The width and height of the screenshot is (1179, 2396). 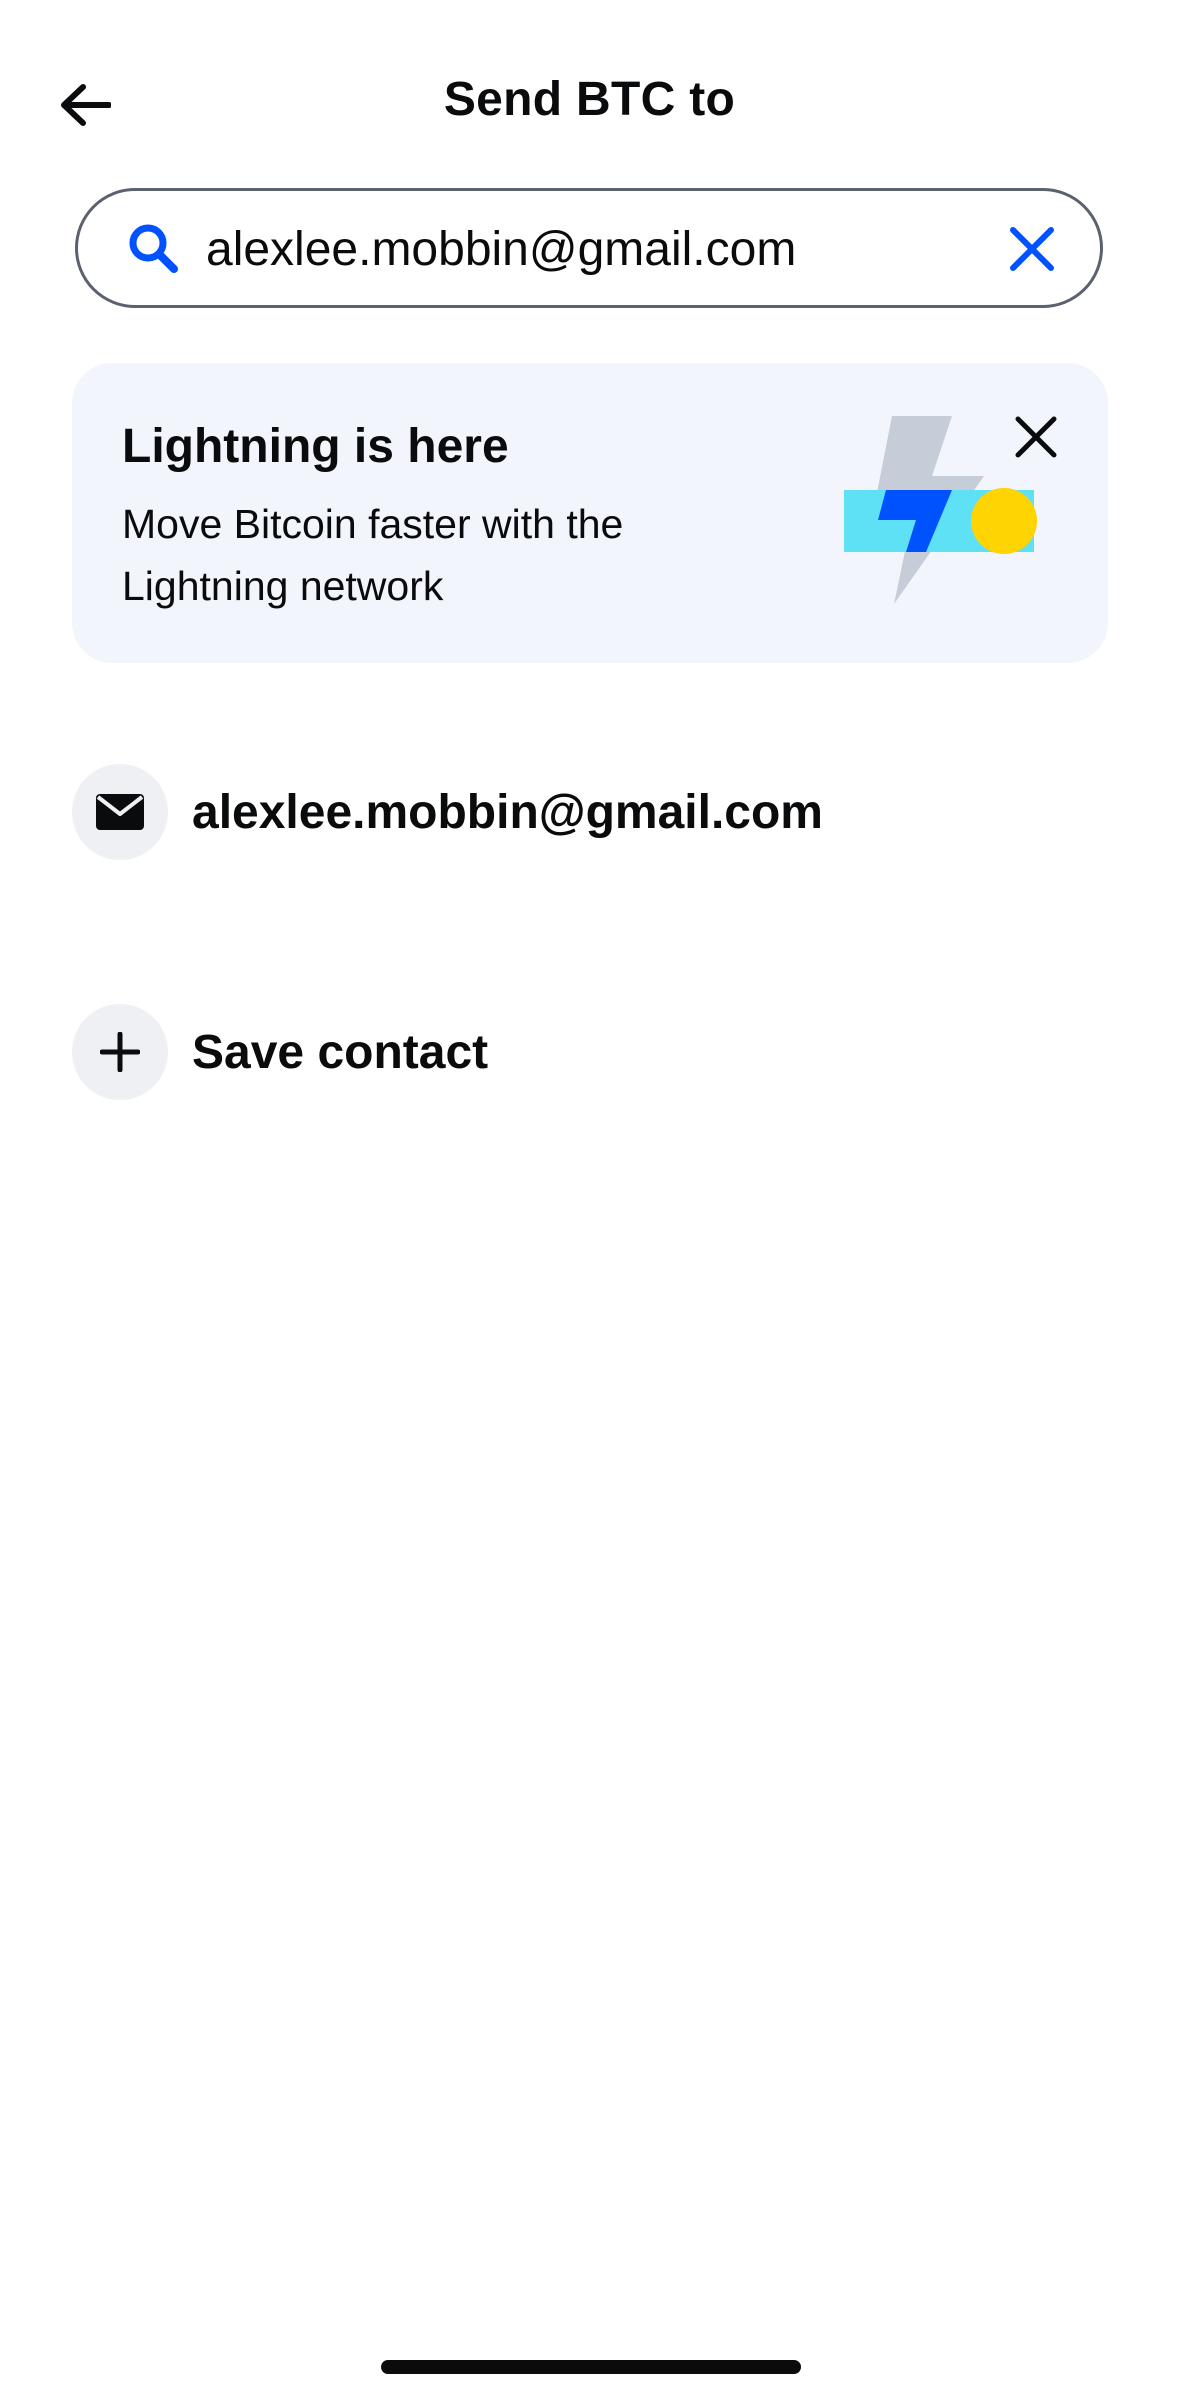 I want to click on save-contact-row: Save contact, so click(x=590, y=1052).